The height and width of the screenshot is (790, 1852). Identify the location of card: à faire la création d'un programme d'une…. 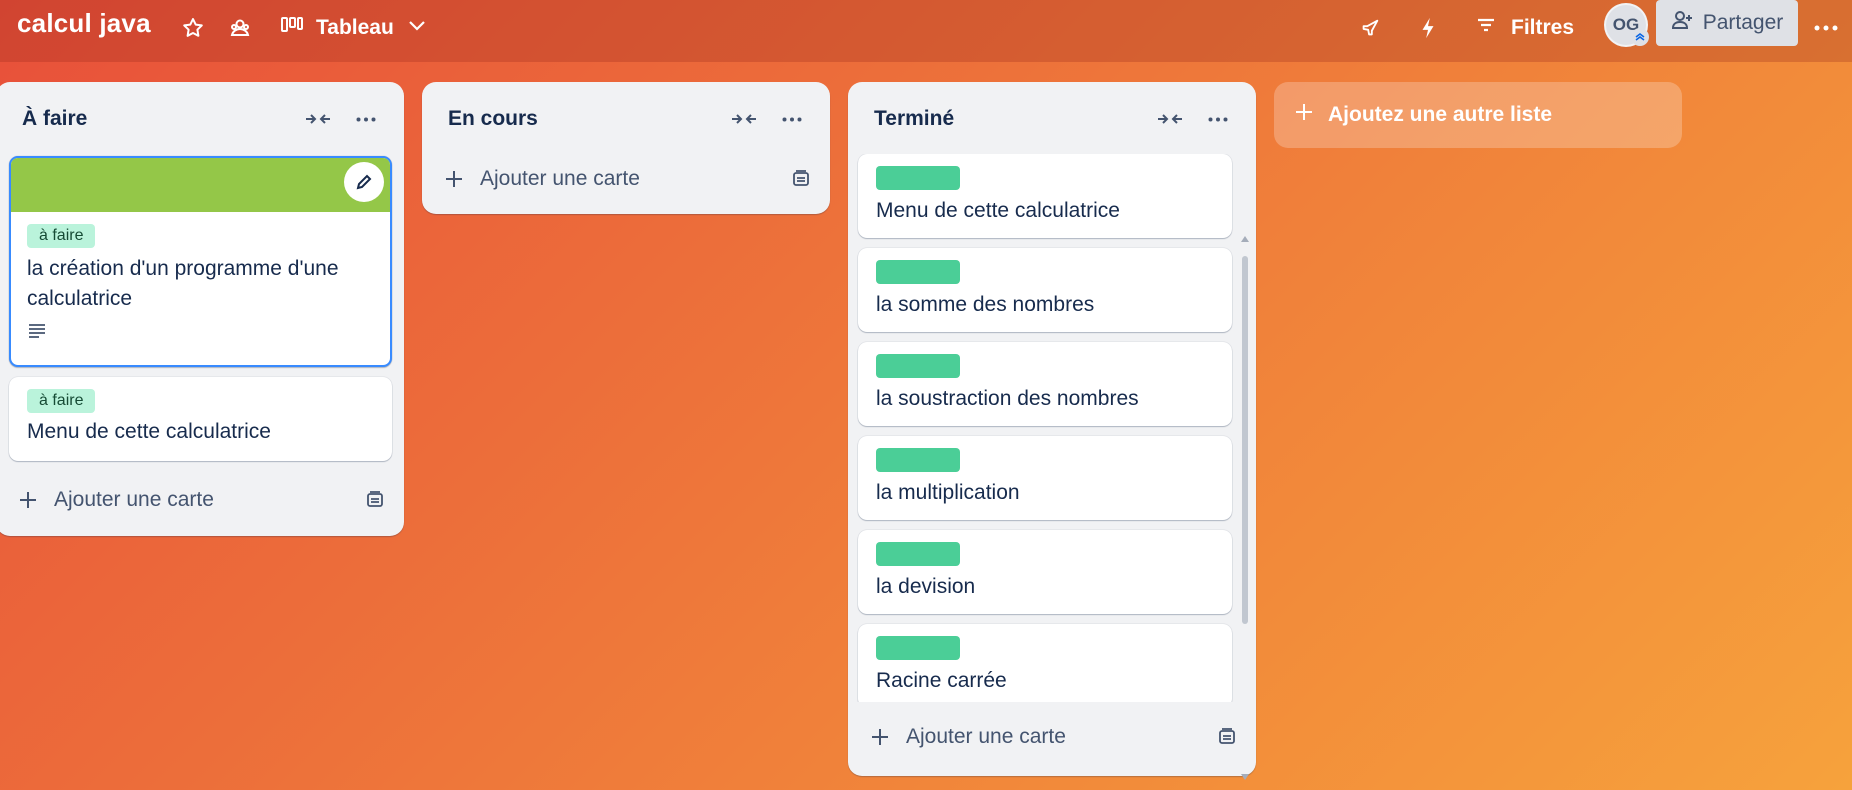
(200, 261).